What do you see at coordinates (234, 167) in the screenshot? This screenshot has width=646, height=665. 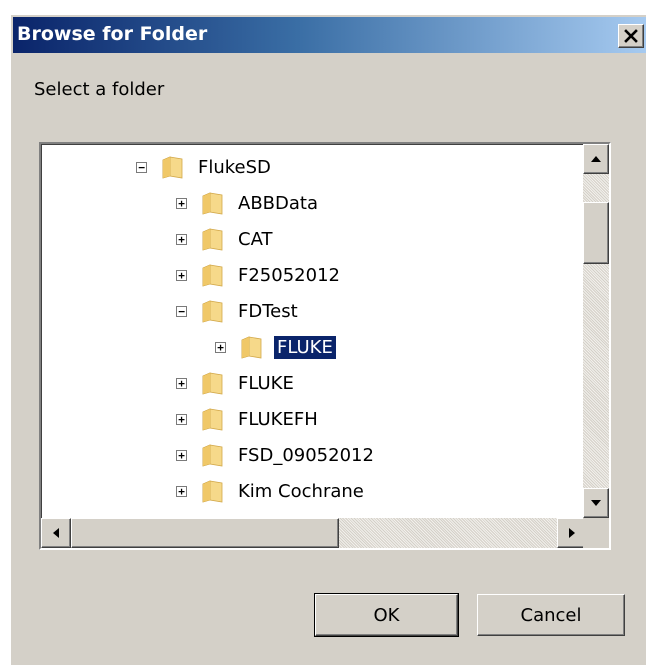 I see `tree-item-label: FlukeSD` at bounding box center [234, 167].